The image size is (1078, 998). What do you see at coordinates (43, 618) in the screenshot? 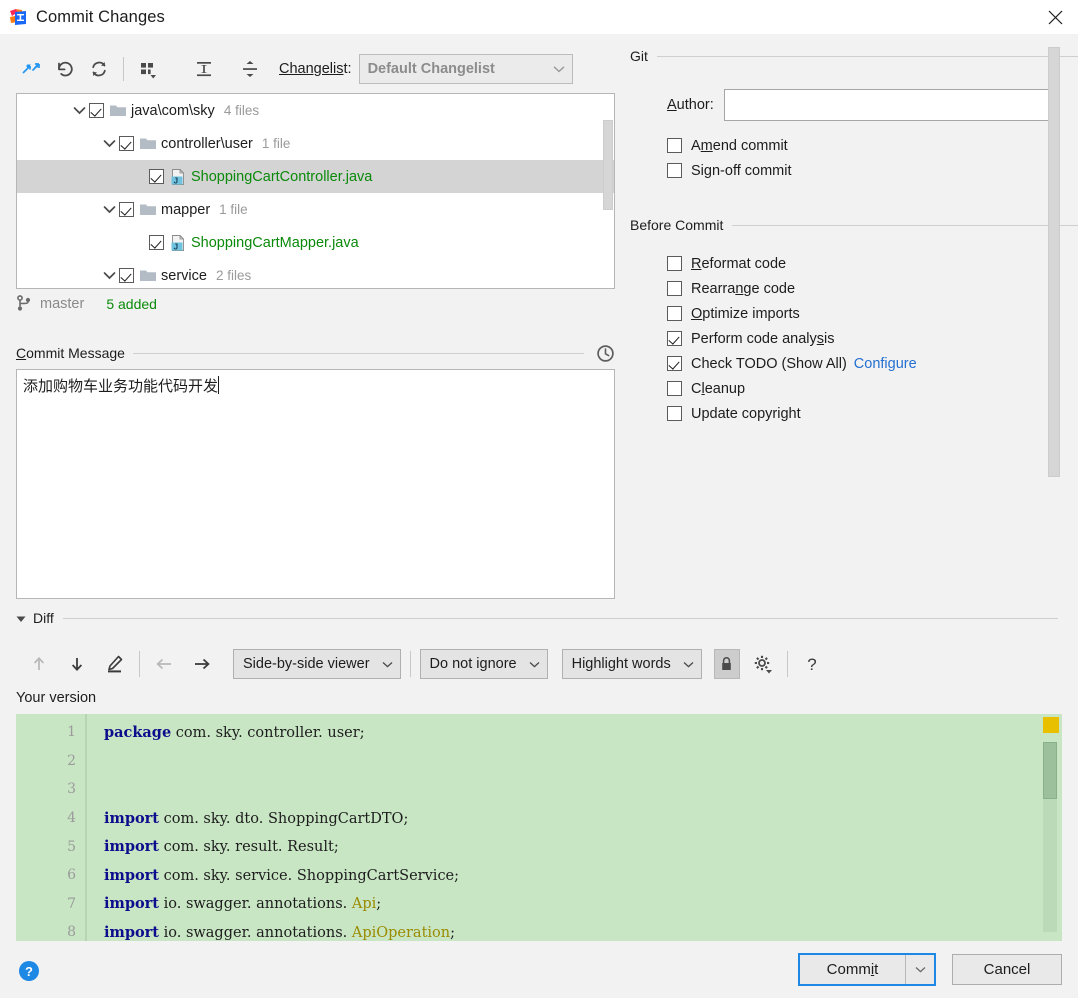
I see `diff-section-title: Diff` at bounding box center [43, 618].